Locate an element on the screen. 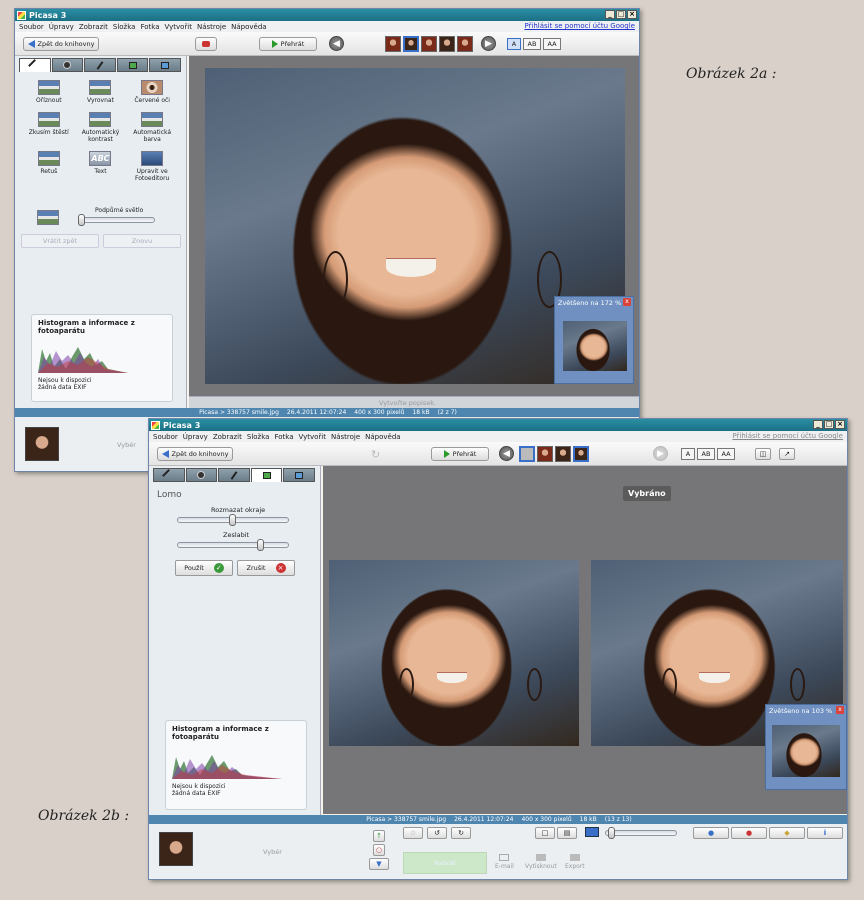 The height and width of the screenshot is (900, 864). email-button: E-mail is located at coordinates (504, 862).